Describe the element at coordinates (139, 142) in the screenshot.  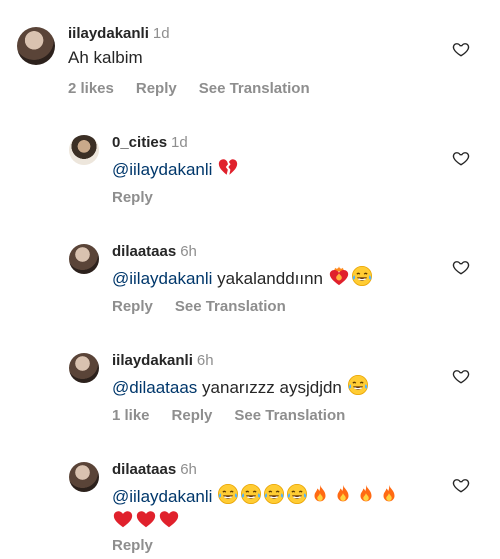
I see `username: 0_cities` at that location.